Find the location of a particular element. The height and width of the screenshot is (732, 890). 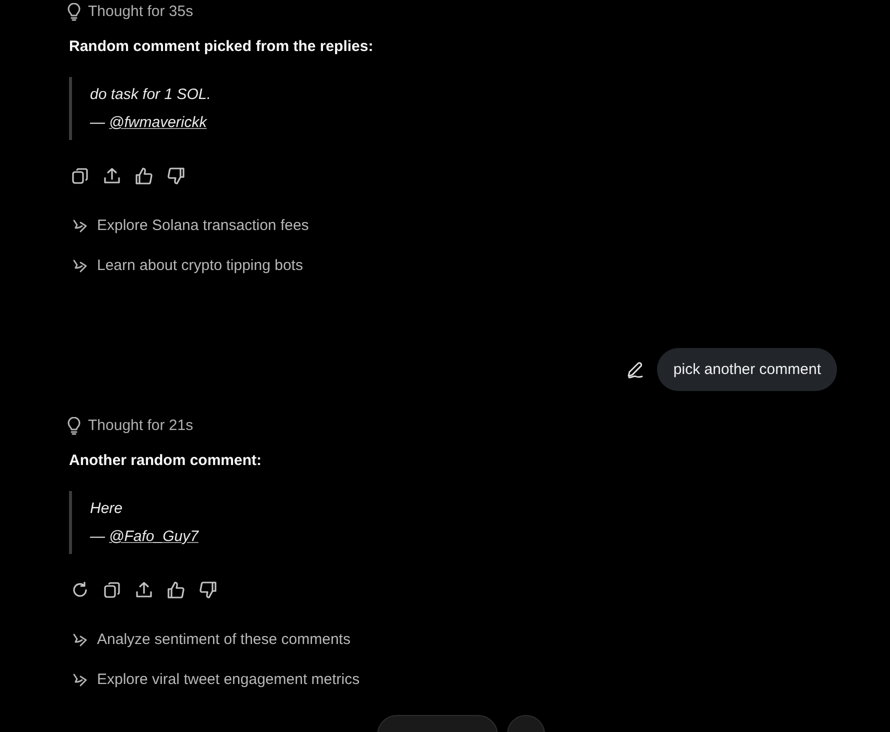

reply-heading: Random comment picked from the replies: is located at coordinates (221, 47).